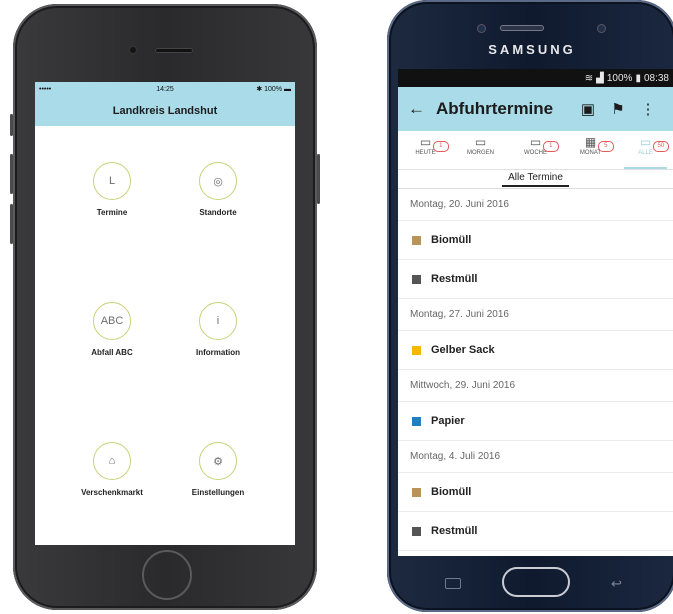 The image size is (673, 614). I want to click on calendar-icon: ▭, so click(480, 142).